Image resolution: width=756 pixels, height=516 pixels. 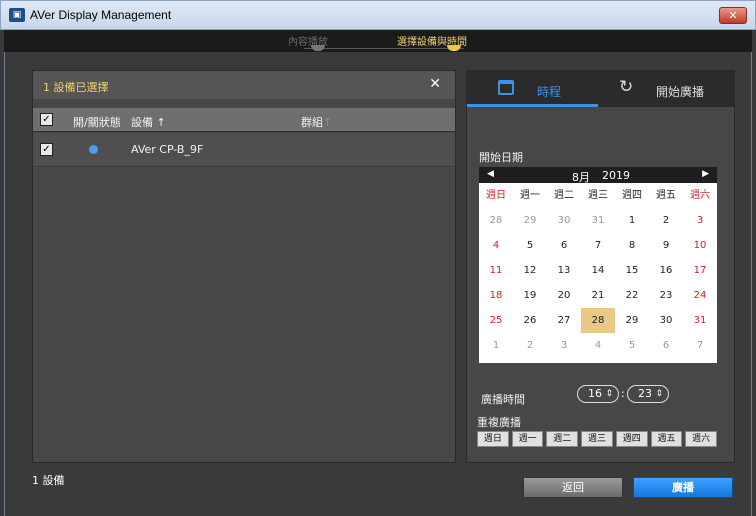 What do you see at coordinates (244, 85) in the screenshot?
I see `selection-header: 1 設備已選擇 ✕` at bounding box center [244, 85].